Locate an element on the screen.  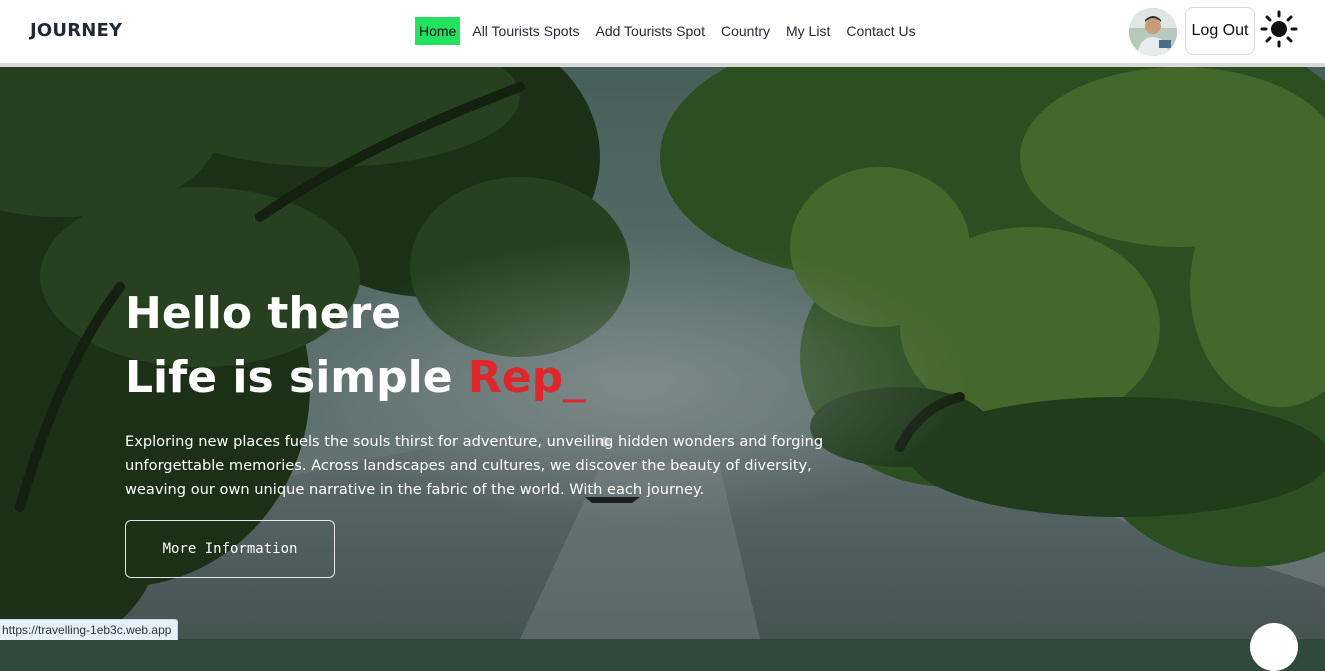
nav-add-tourists-spot: Add Tourists Spot is located at coordinates (649, 31).